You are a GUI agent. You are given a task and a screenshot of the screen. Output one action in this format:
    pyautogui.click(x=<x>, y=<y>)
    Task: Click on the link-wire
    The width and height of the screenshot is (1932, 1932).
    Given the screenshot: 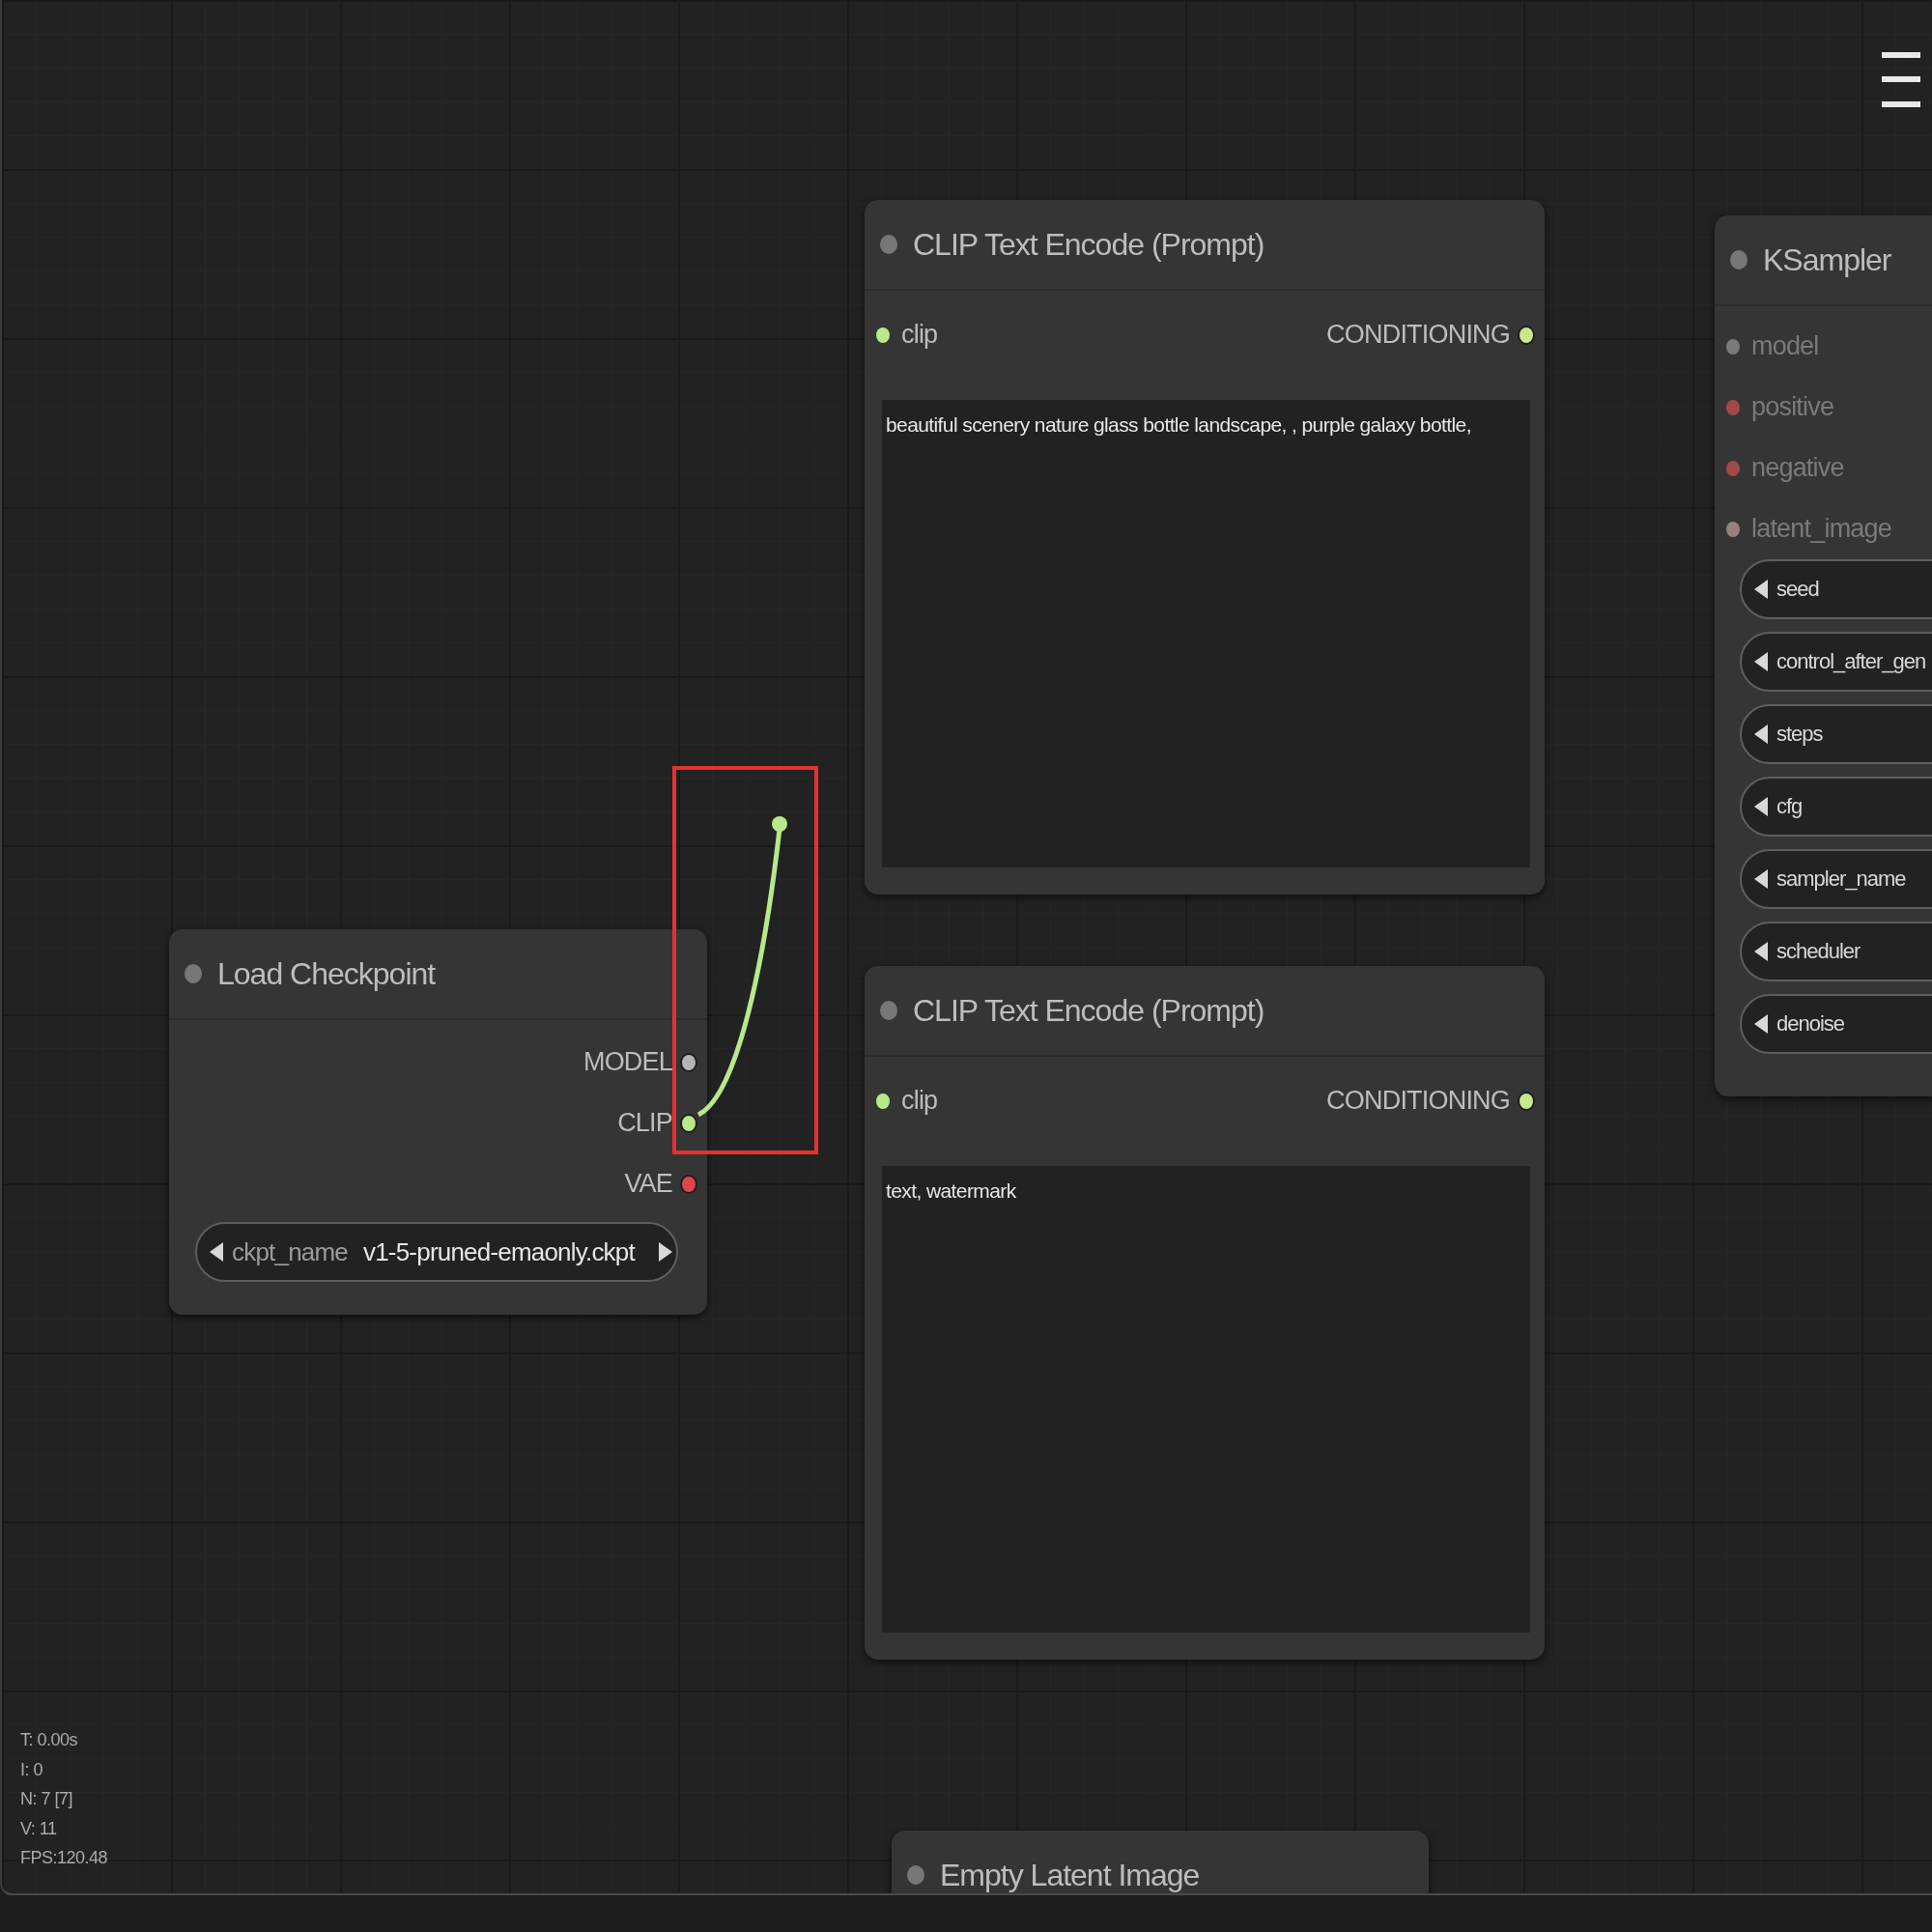 What is the action you would take?
    pyautogui.click(x=741, y=966)
    